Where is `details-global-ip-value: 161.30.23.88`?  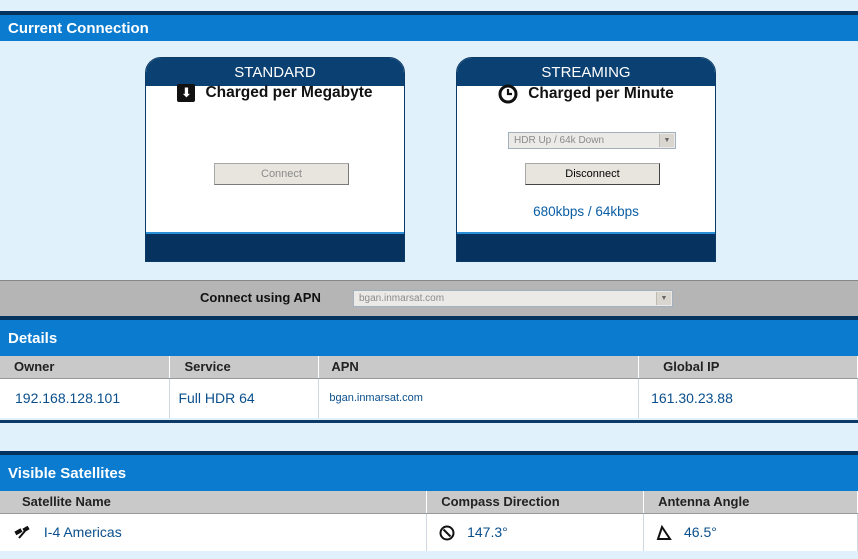
details-global-ip-value: 161.30.23.88 is located at coordinates (748, 398).